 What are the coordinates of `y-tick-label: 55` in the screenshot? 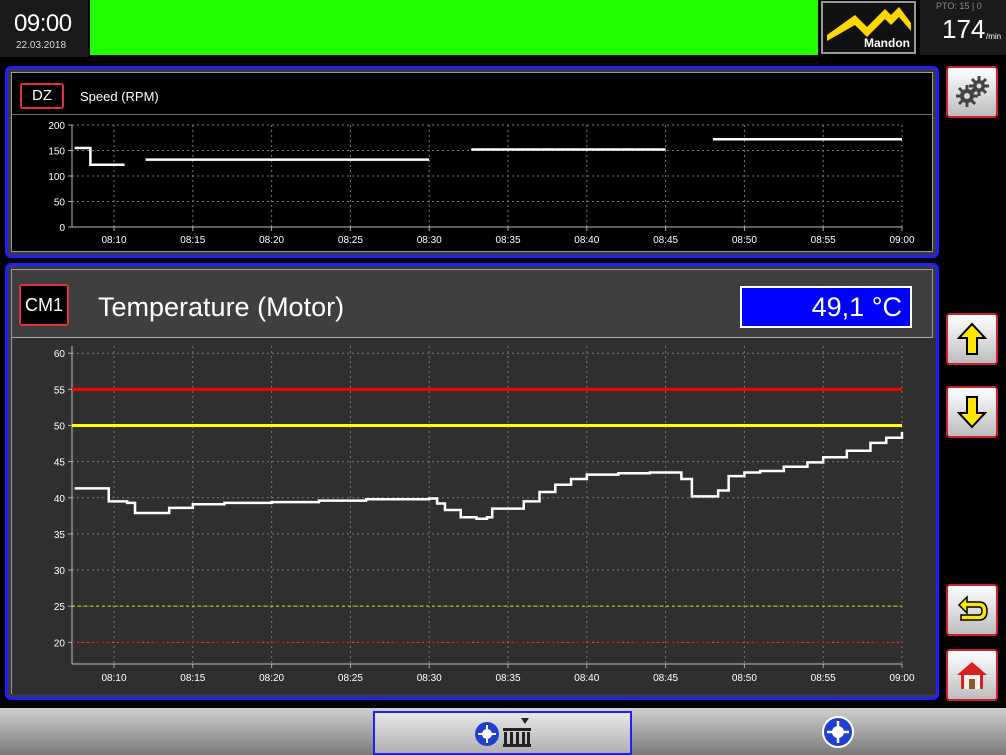 It's located at (60, 390).